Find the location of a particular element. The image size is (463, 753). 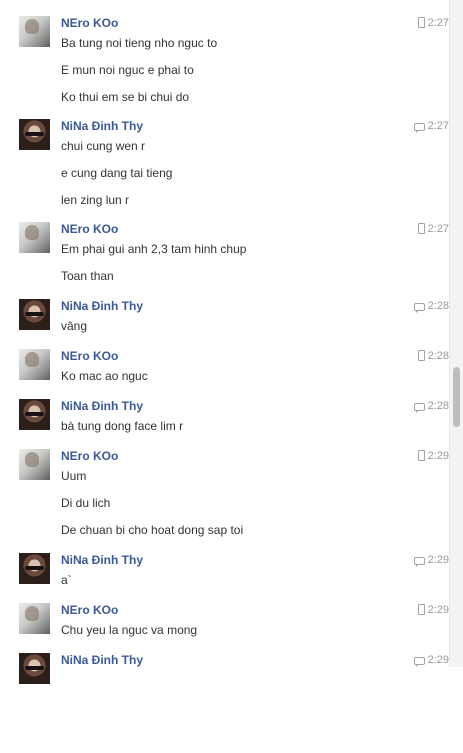

message-text: Uum is located at coordinates (74, 476).